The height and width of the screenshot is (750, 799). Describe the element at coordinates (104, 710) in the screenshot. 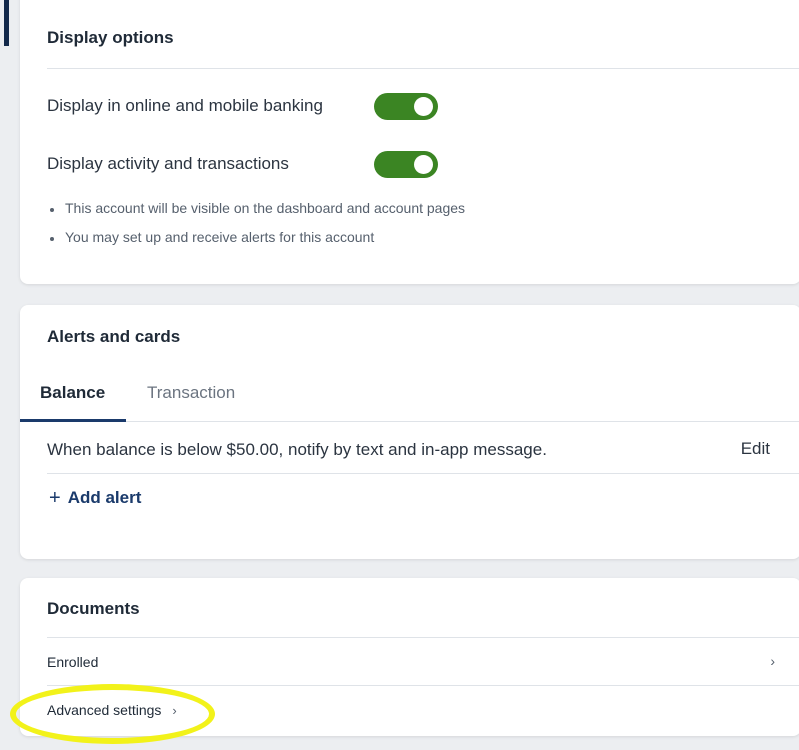

I see `advanced-settings-label: Advanced settings` at that location.